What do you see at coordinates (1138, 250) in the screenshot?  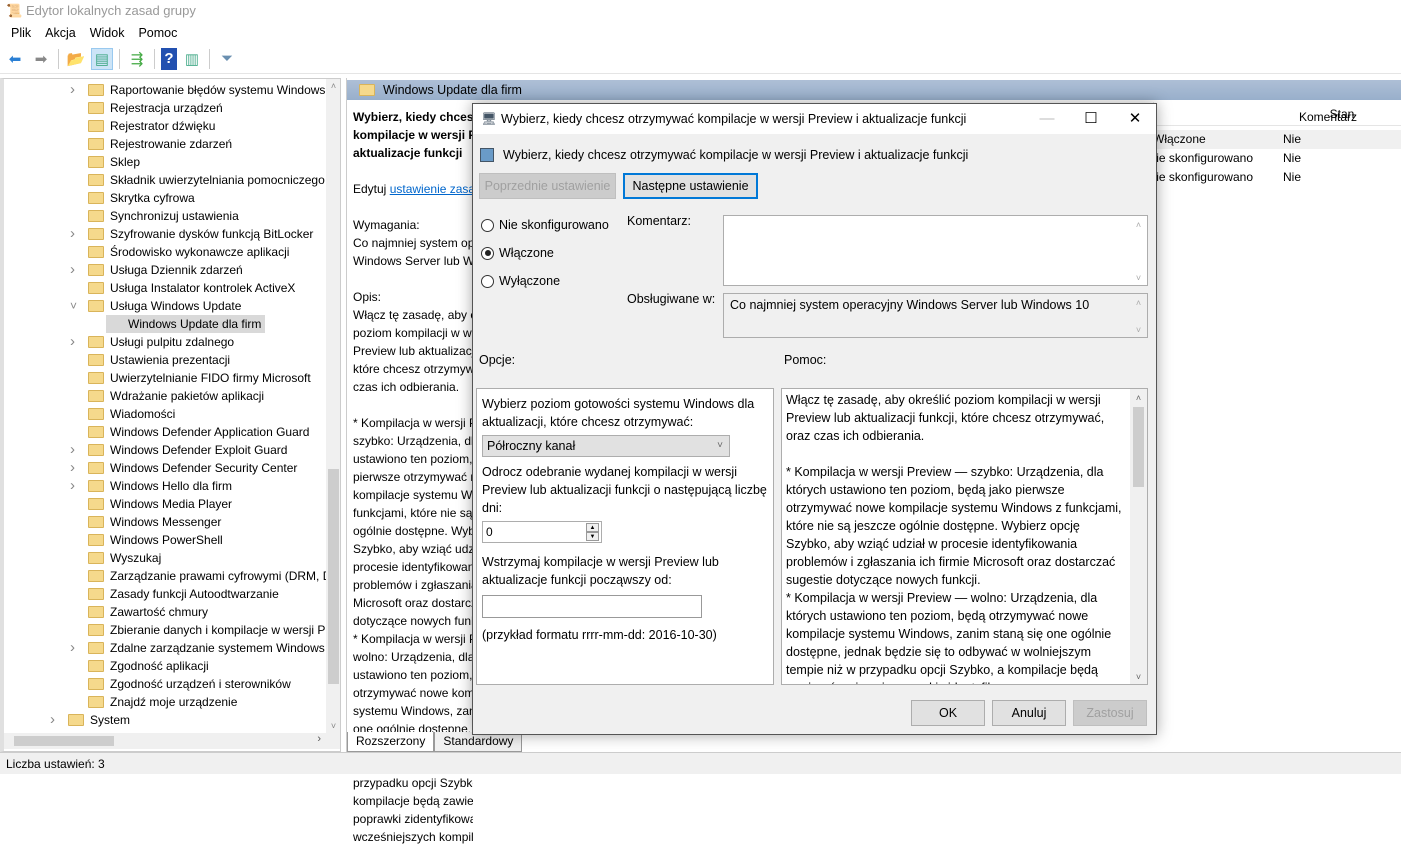 I see `comment-scrollbar: ˄ ˅` at bounding box center [1138, 250].